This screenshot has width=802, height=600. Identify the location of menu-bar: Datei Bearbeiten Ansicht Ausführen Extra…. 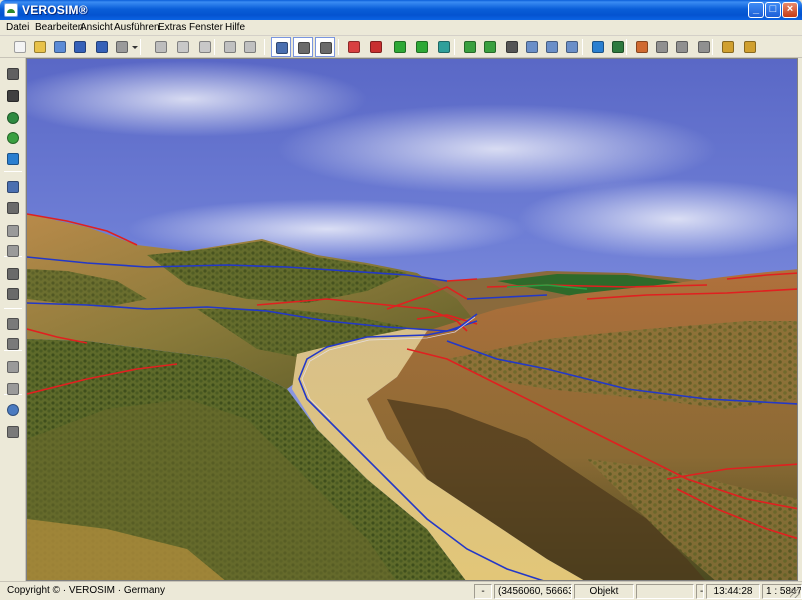
(401, 28).